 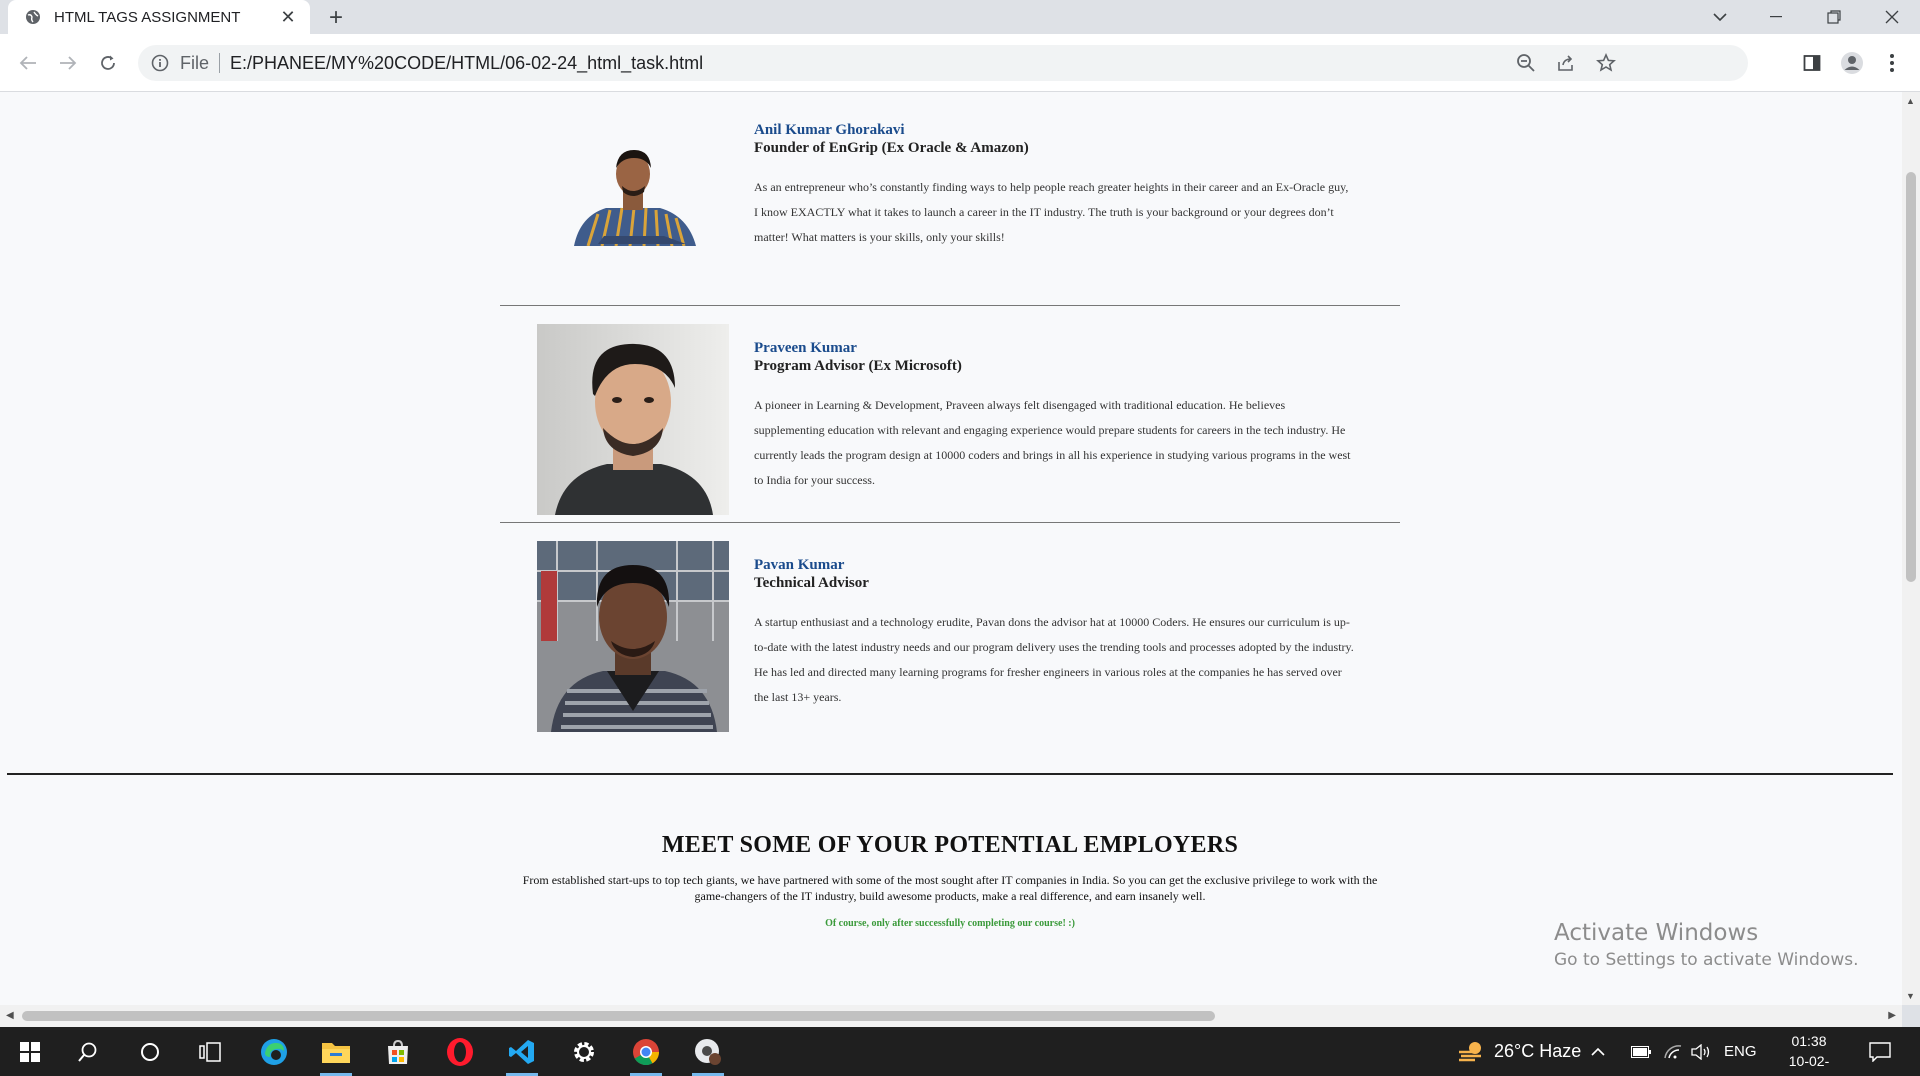 What do you see at coordinates (336, 18) in the screenshot?
I see `new-tab-button: +` at bounding box center [336, 18].